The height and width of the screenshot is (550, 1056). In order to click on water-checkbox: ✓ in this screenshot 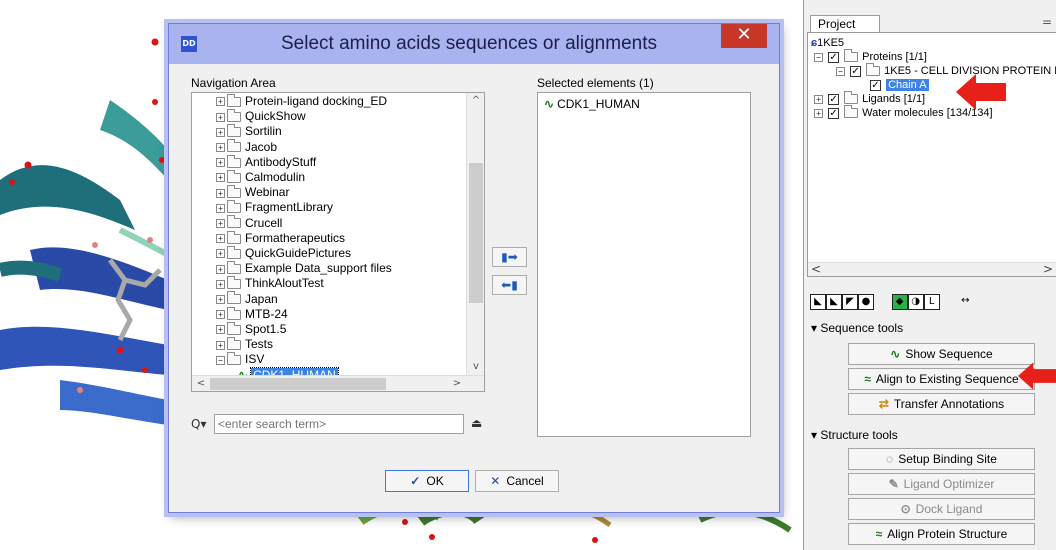, I will do `click(834, 113)`.